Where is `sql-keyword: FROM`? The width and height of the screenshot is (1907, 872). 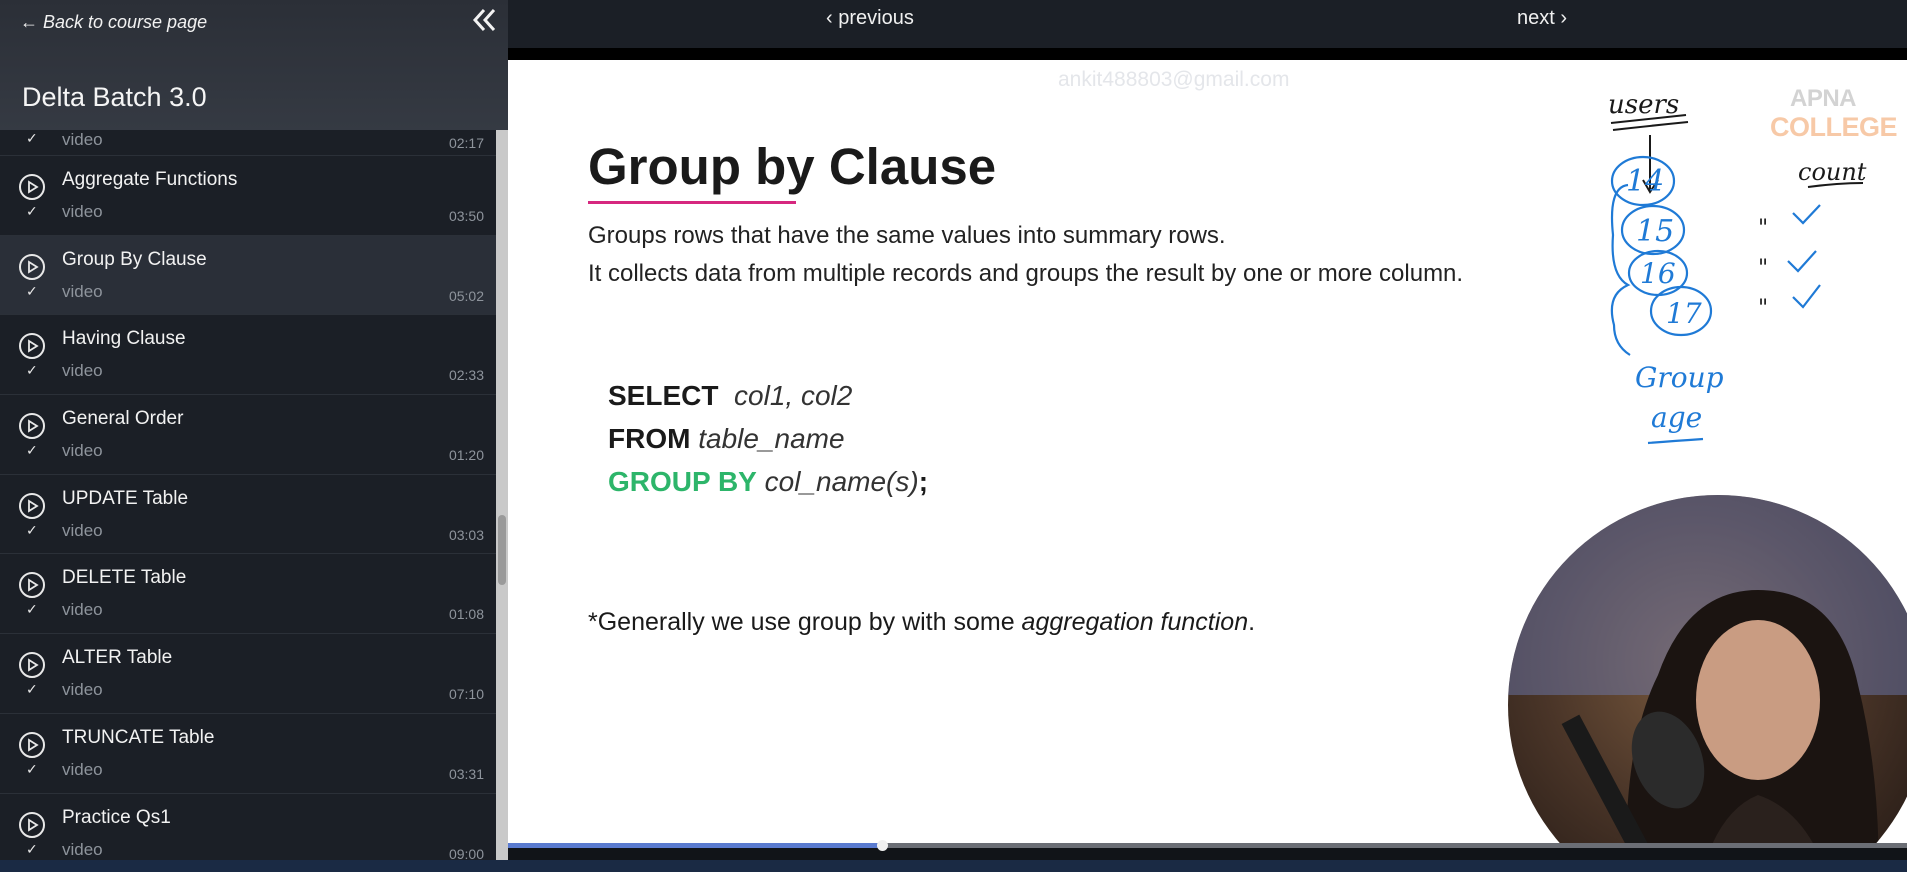 sql-keyword: FROM is located at coordinates (649, 438).